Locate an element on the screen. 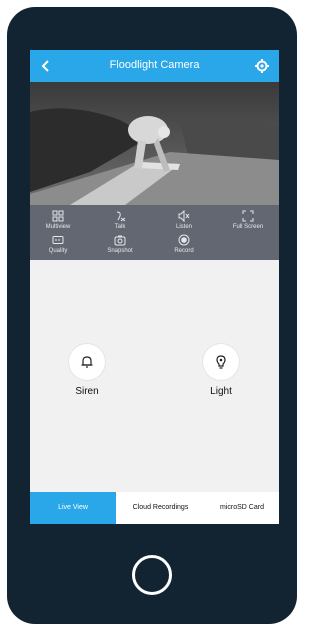 Image resolution: width=320 pixels, height=627 pixels. talk-button: Talk is located at coordinates (120, 220).